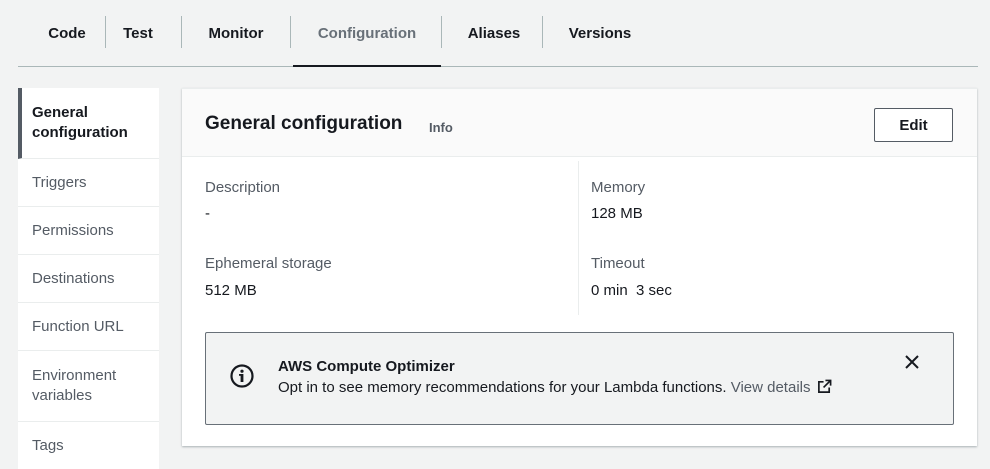 Image resolution: width=990 pixels, height=469 pixels. Describe the element at coordinates (88, 327) in the screenshot. I see `nav-item-function-url: Function URL` at that location.